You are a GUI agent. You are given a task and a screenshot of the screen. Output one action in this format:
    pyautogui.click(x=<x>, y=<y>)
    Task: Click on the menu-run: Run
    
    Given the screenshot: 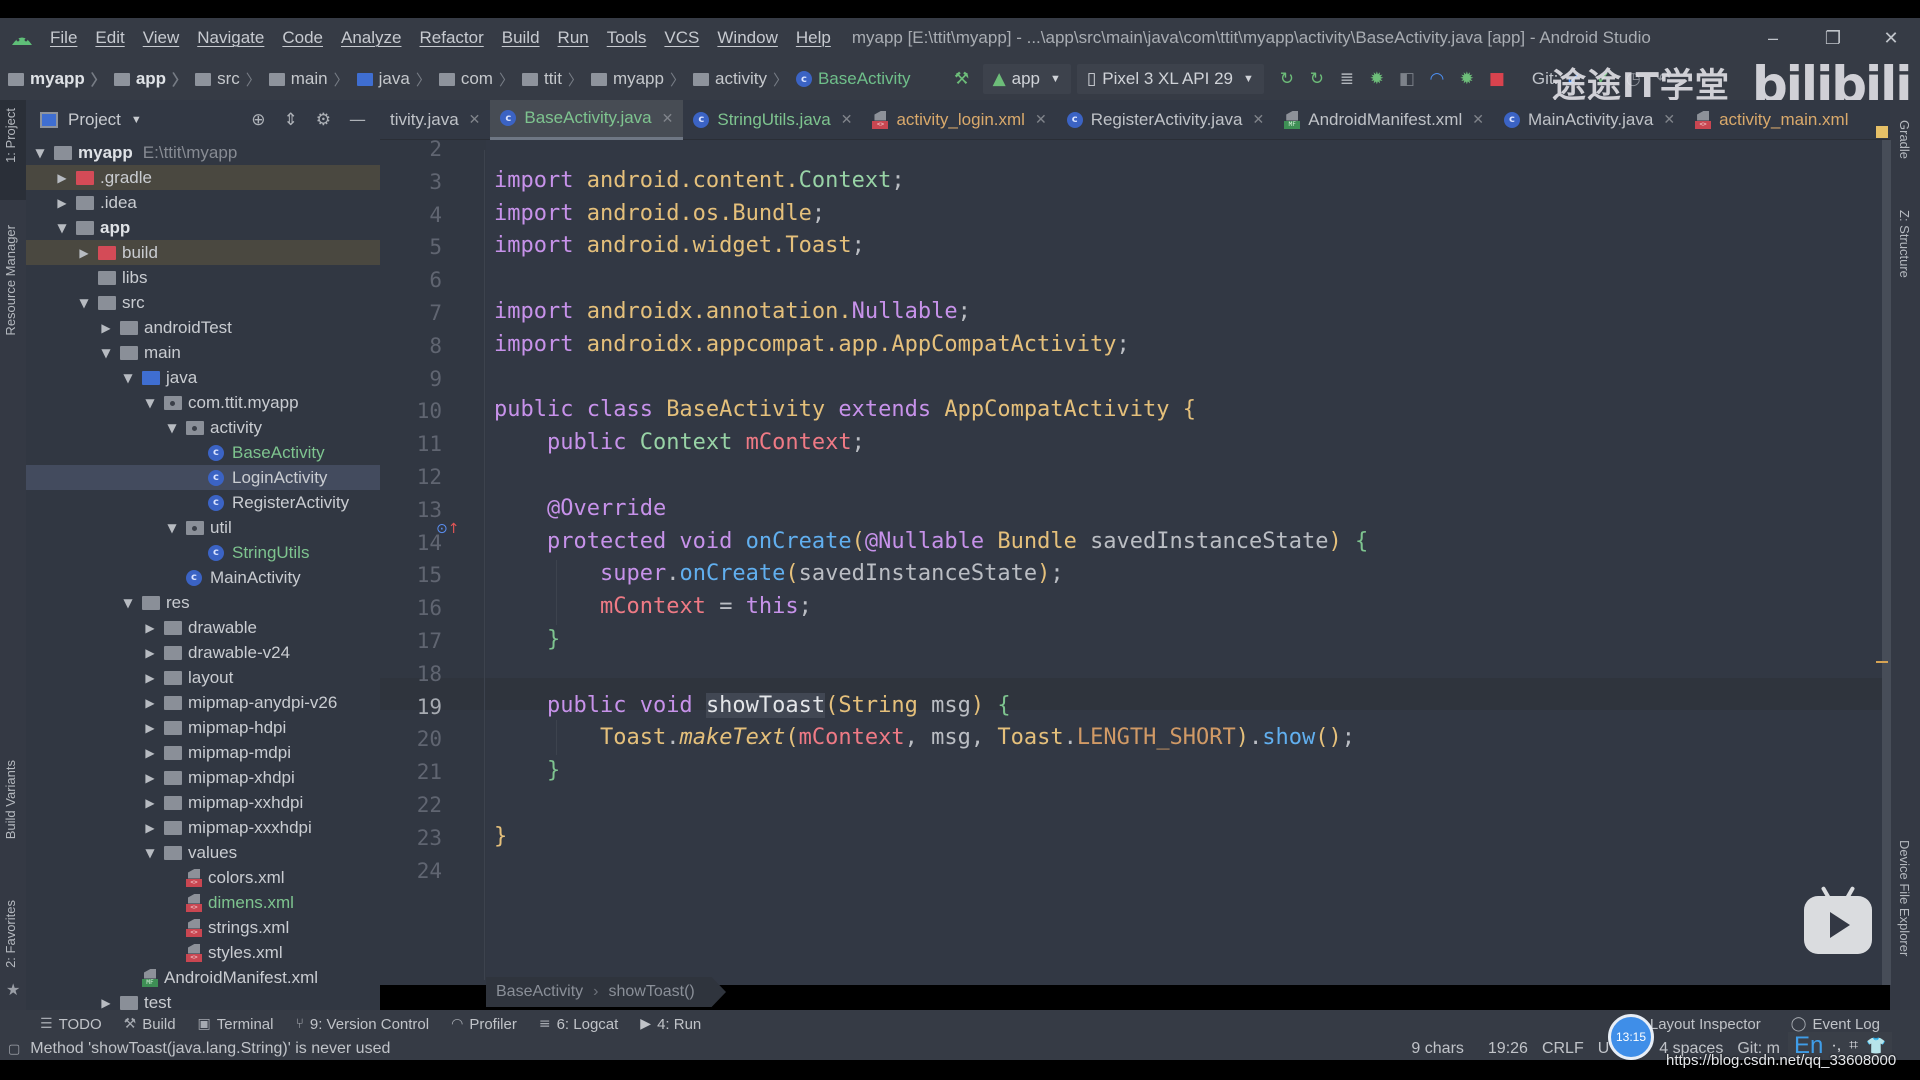 What is the action you would take?
    pyautogui.click(x=573, y=38)
    